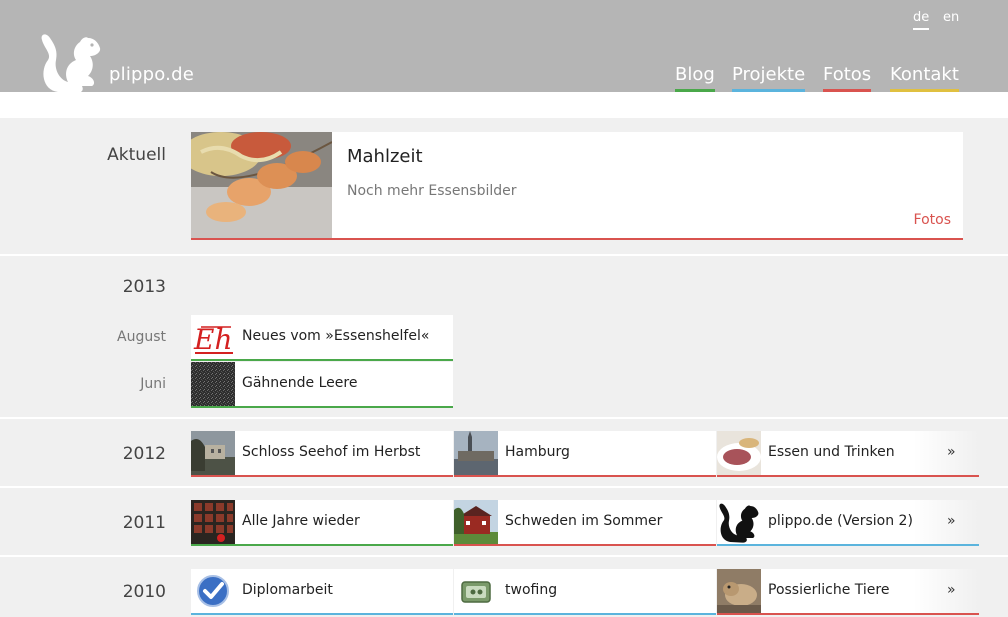  What do you see at coordinates (141, 337) in the screenshot?
I see `month-august: August` at bounding box center [141, 337].